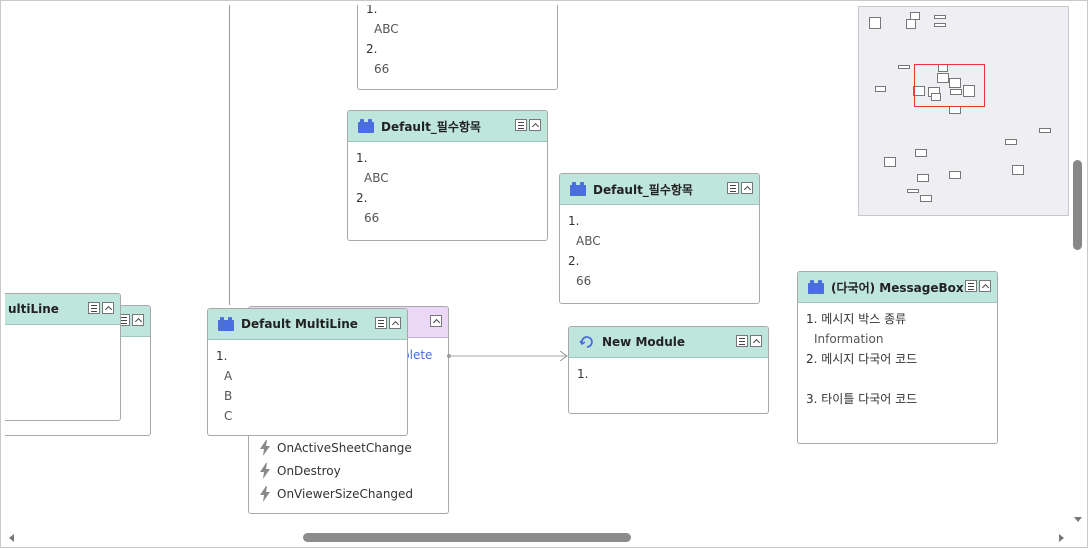 The height and width of the screenshot is (548, 1088). What do you see at coordinates (644, 342) in the screenshot?
I see `node-title: New Module` at bounding box center [644, 342].